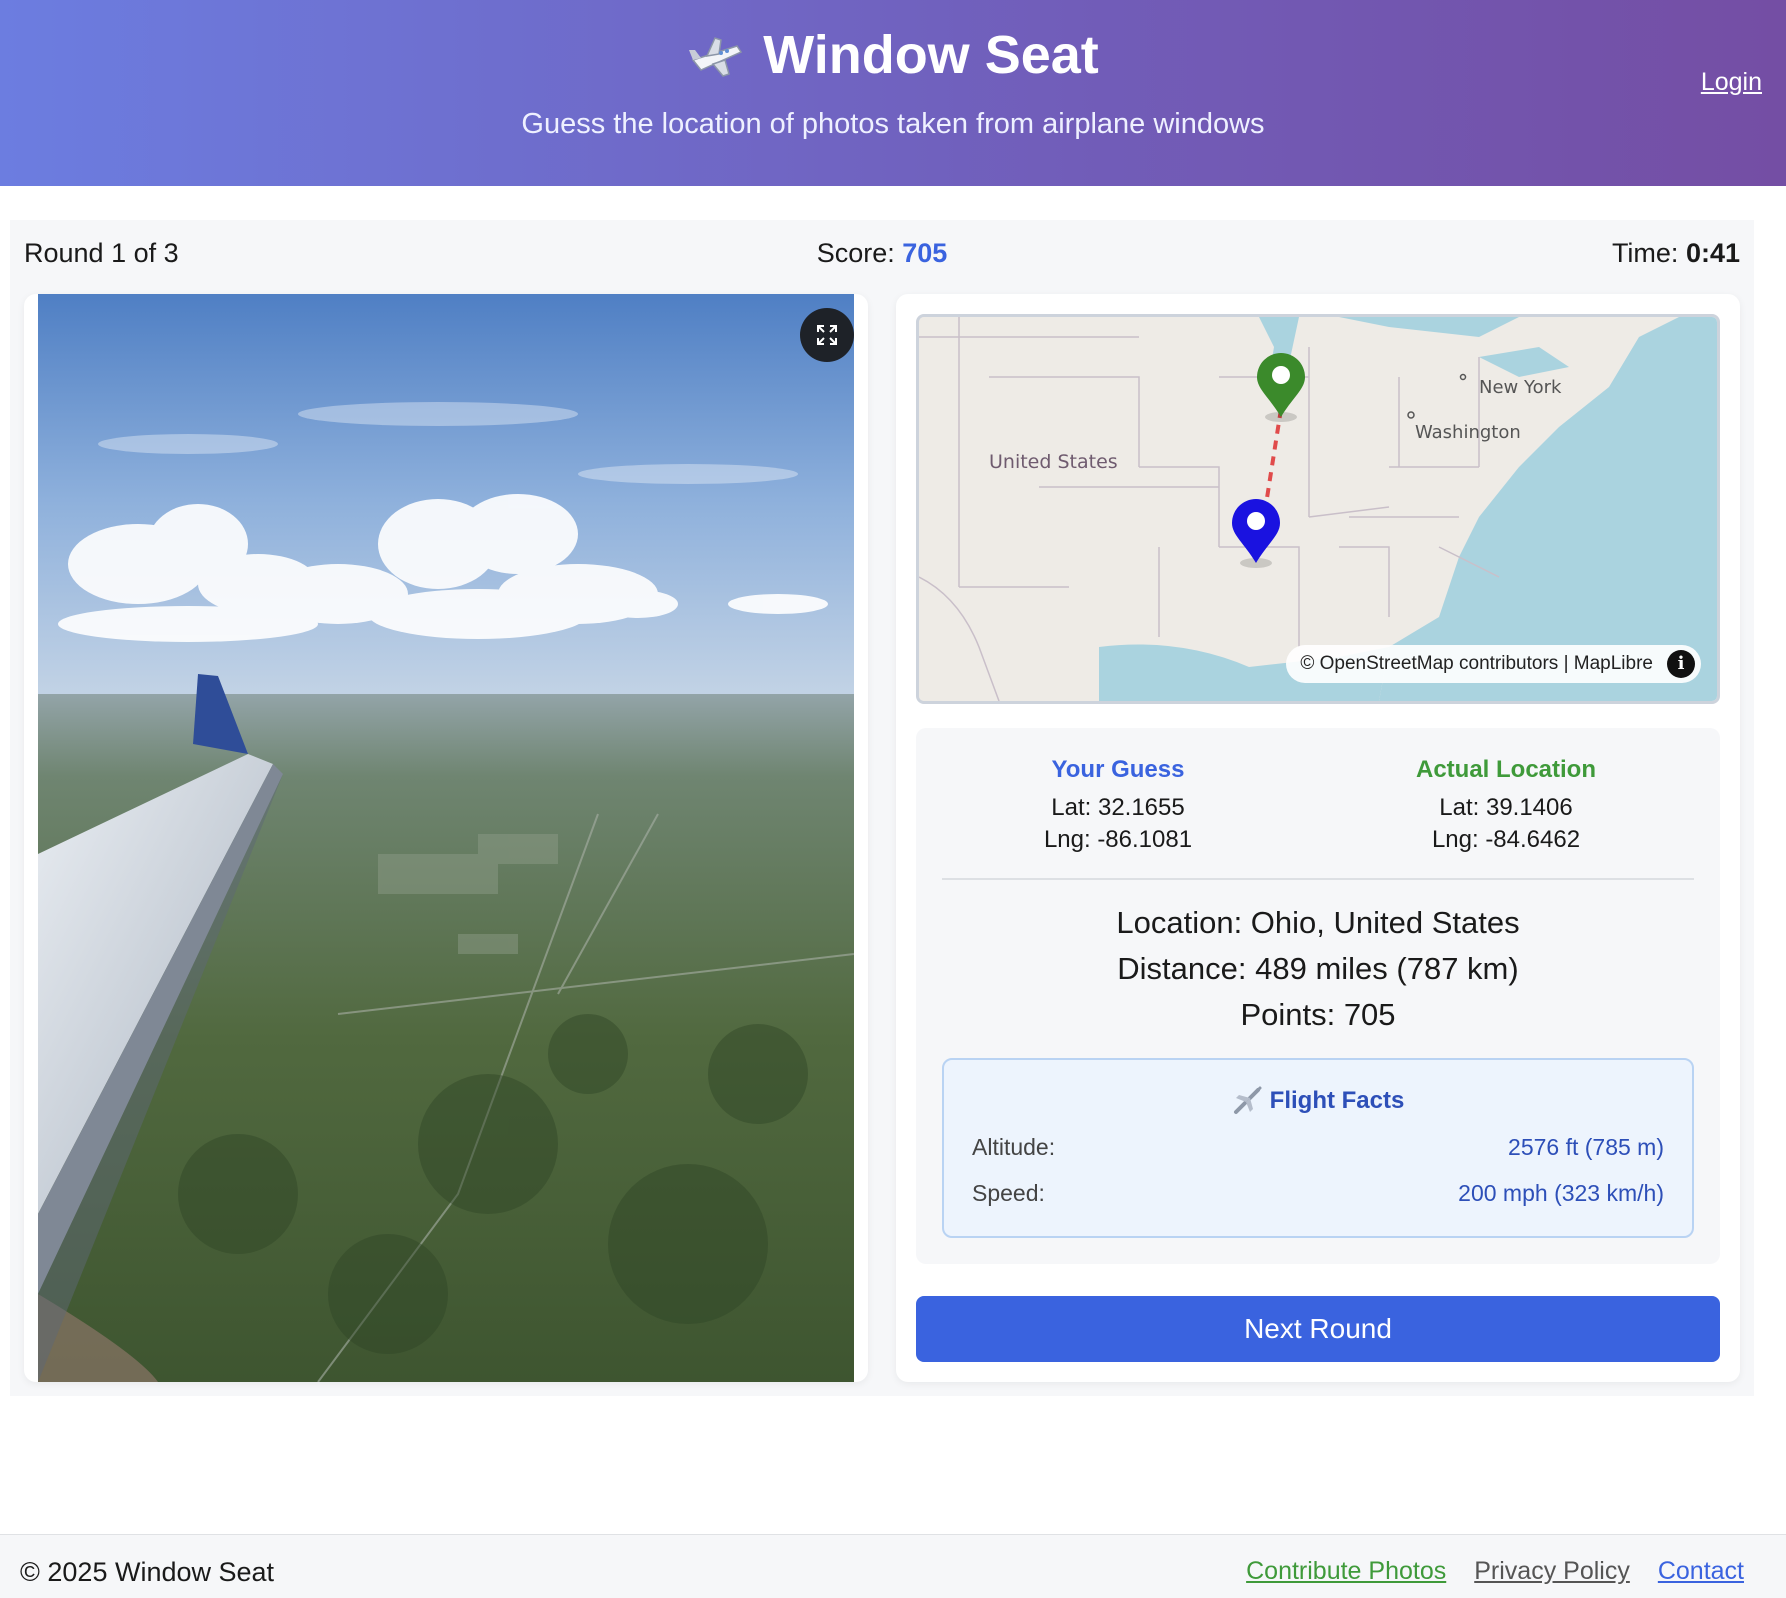  What do you see at coordinates (1561, 1193) in the screenshot?
I see `speed-value: 200 mph (323 km/h)` at bounding box center [1561, 1193].